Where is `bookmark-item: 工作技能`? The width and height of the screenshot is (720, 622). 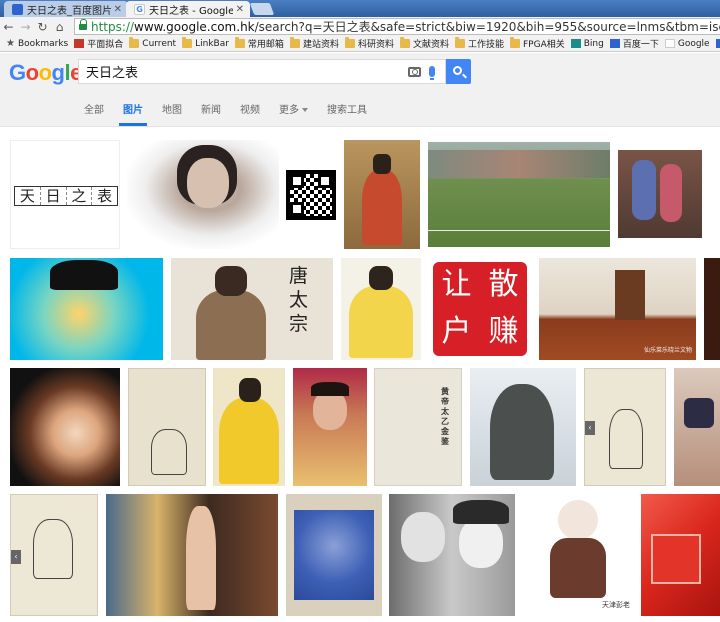
bookmark-item: 工作技能 is located at coordinates (479, 43).